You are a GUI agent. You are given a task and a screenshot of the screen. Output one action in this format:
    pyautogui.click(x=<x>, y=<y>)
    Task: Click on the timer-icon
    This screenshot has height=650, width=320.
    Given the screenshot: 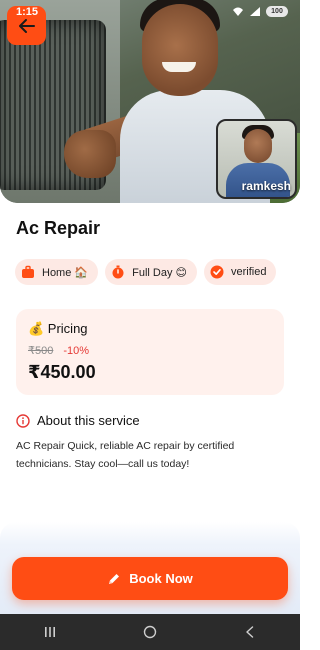 What is the action you would take?
    pyautogui.click(x=118, y=272)
    